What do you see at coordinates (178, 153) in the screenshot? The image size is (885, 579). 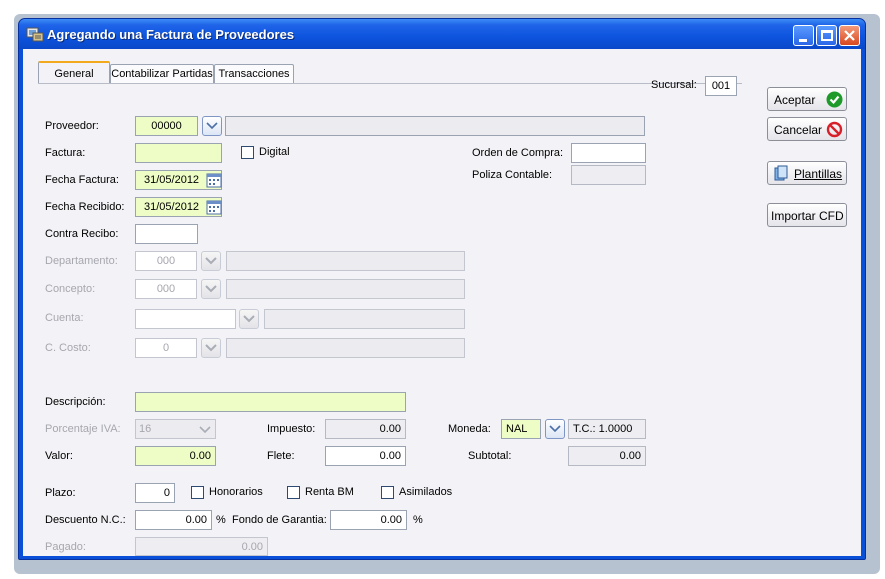 I see `factura-input` at bounding box center [178, 153].